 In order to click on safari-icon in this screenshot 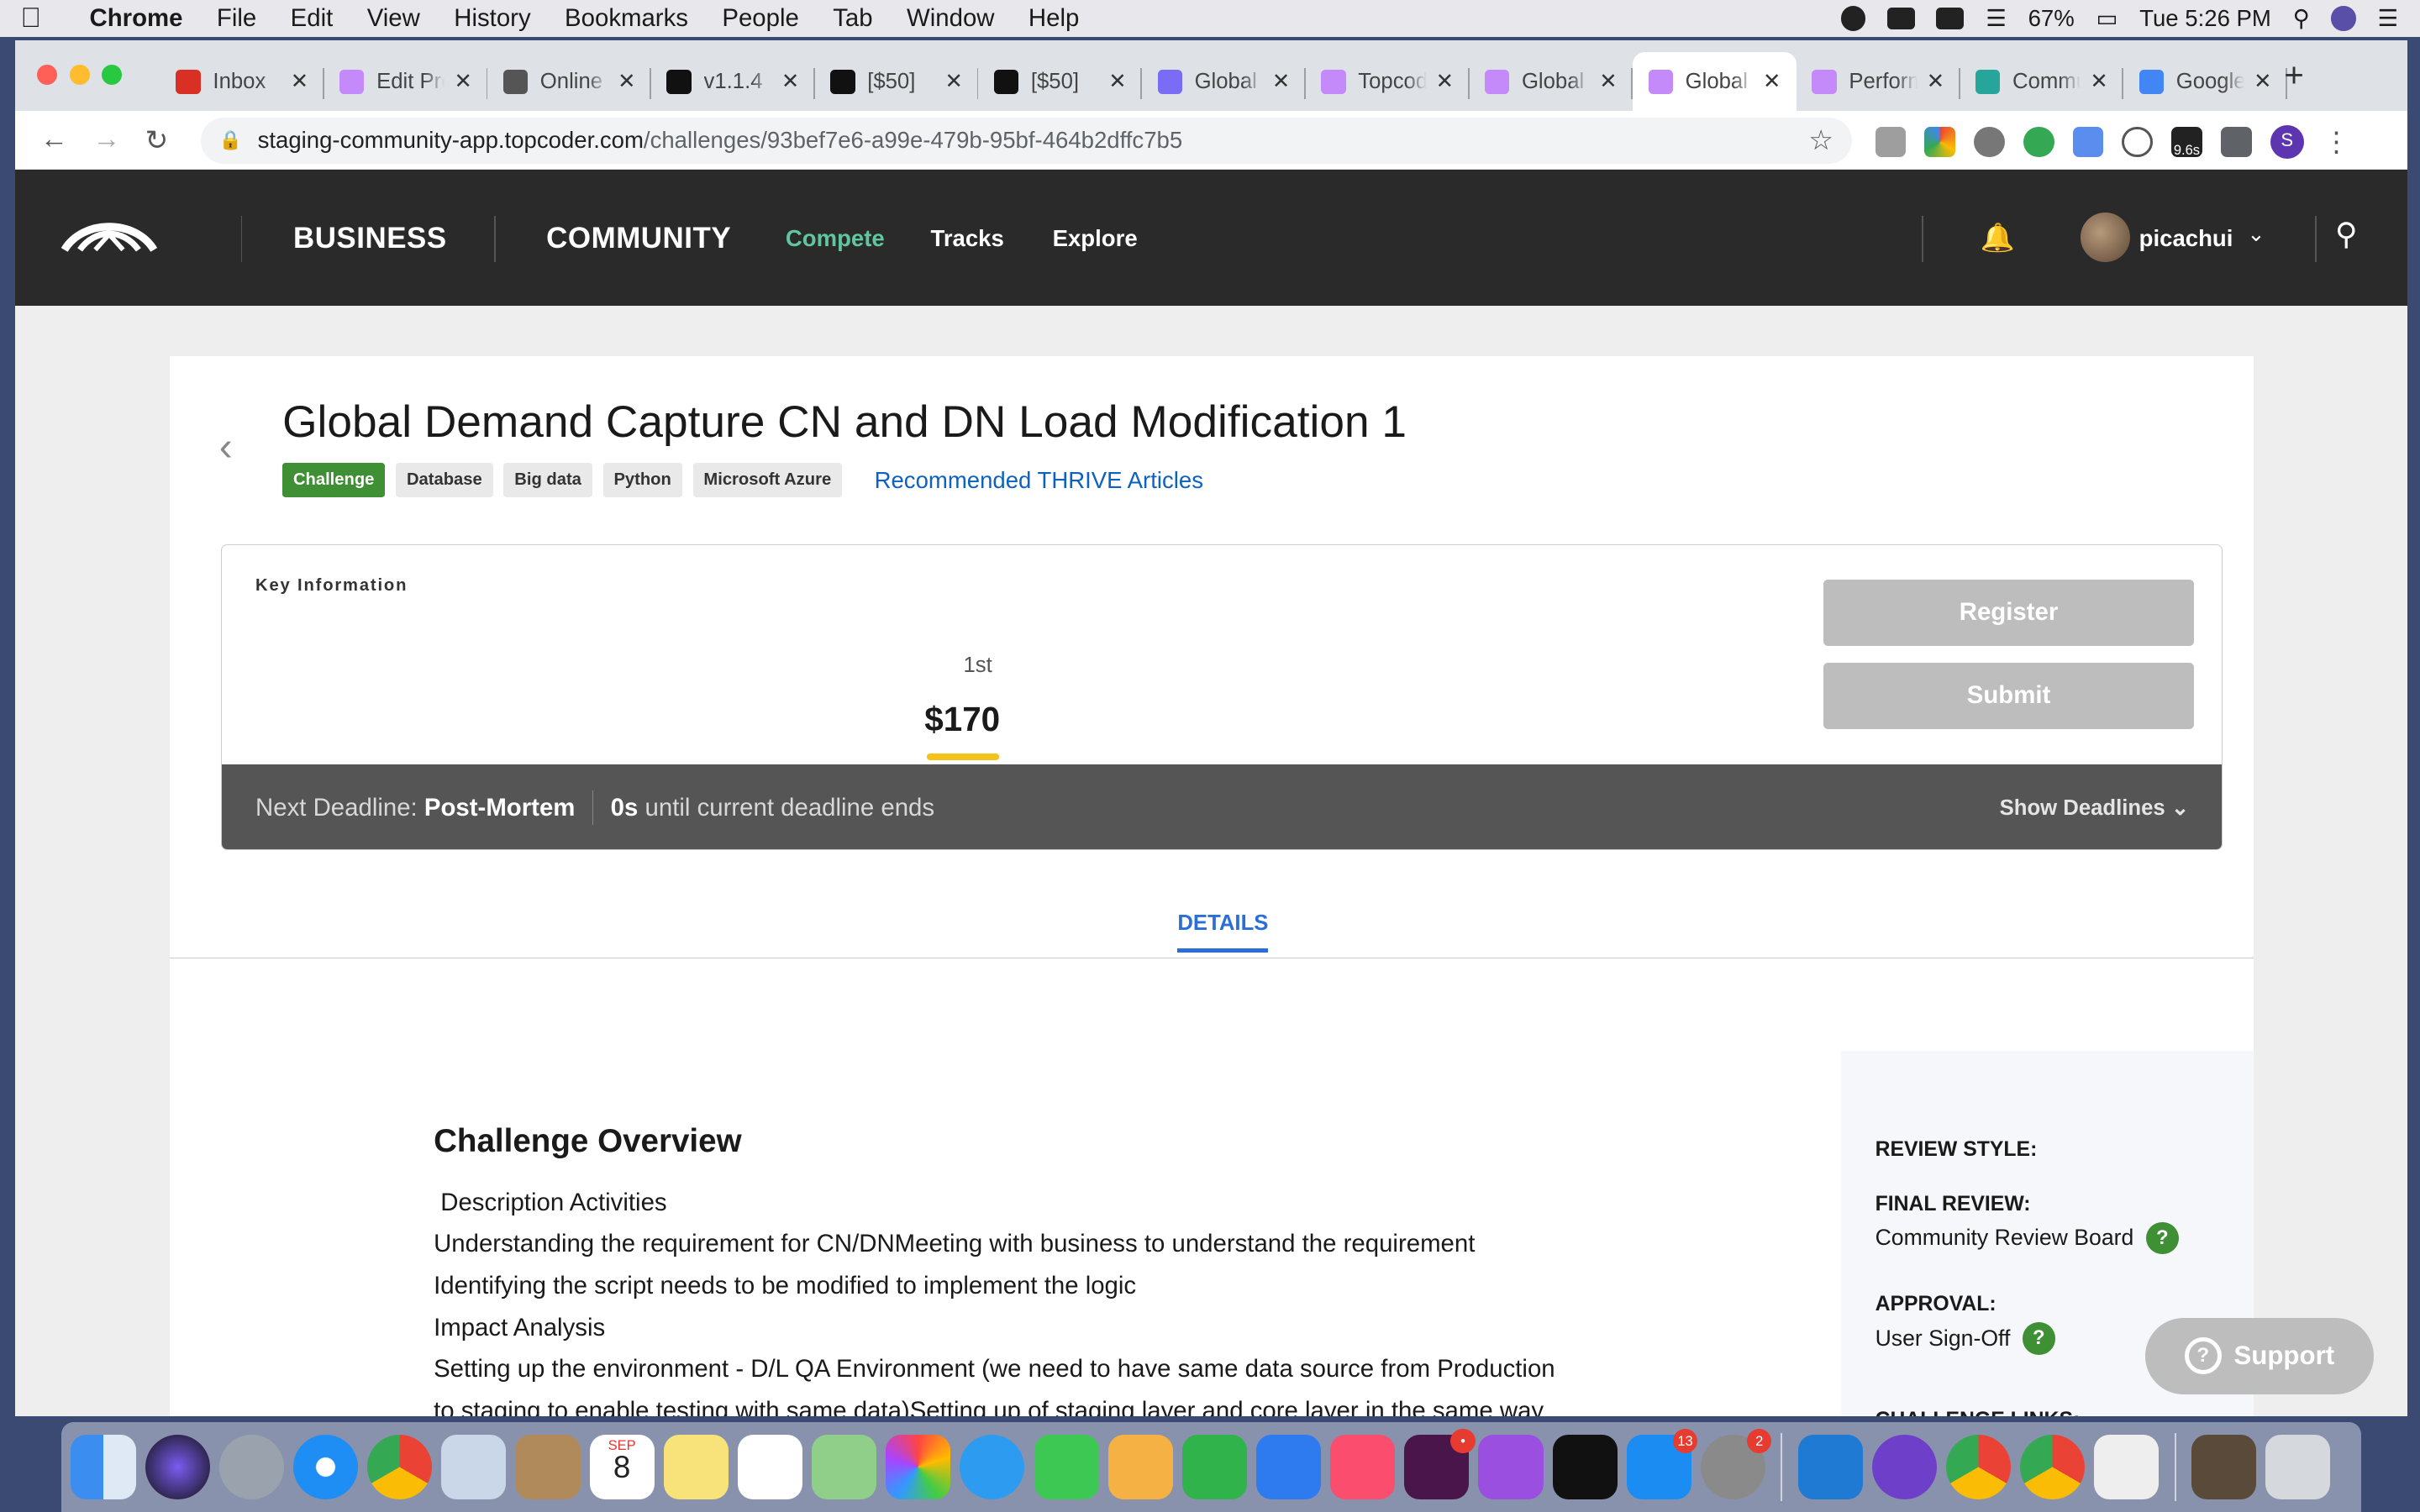, I will do `click(325, 1467)`.